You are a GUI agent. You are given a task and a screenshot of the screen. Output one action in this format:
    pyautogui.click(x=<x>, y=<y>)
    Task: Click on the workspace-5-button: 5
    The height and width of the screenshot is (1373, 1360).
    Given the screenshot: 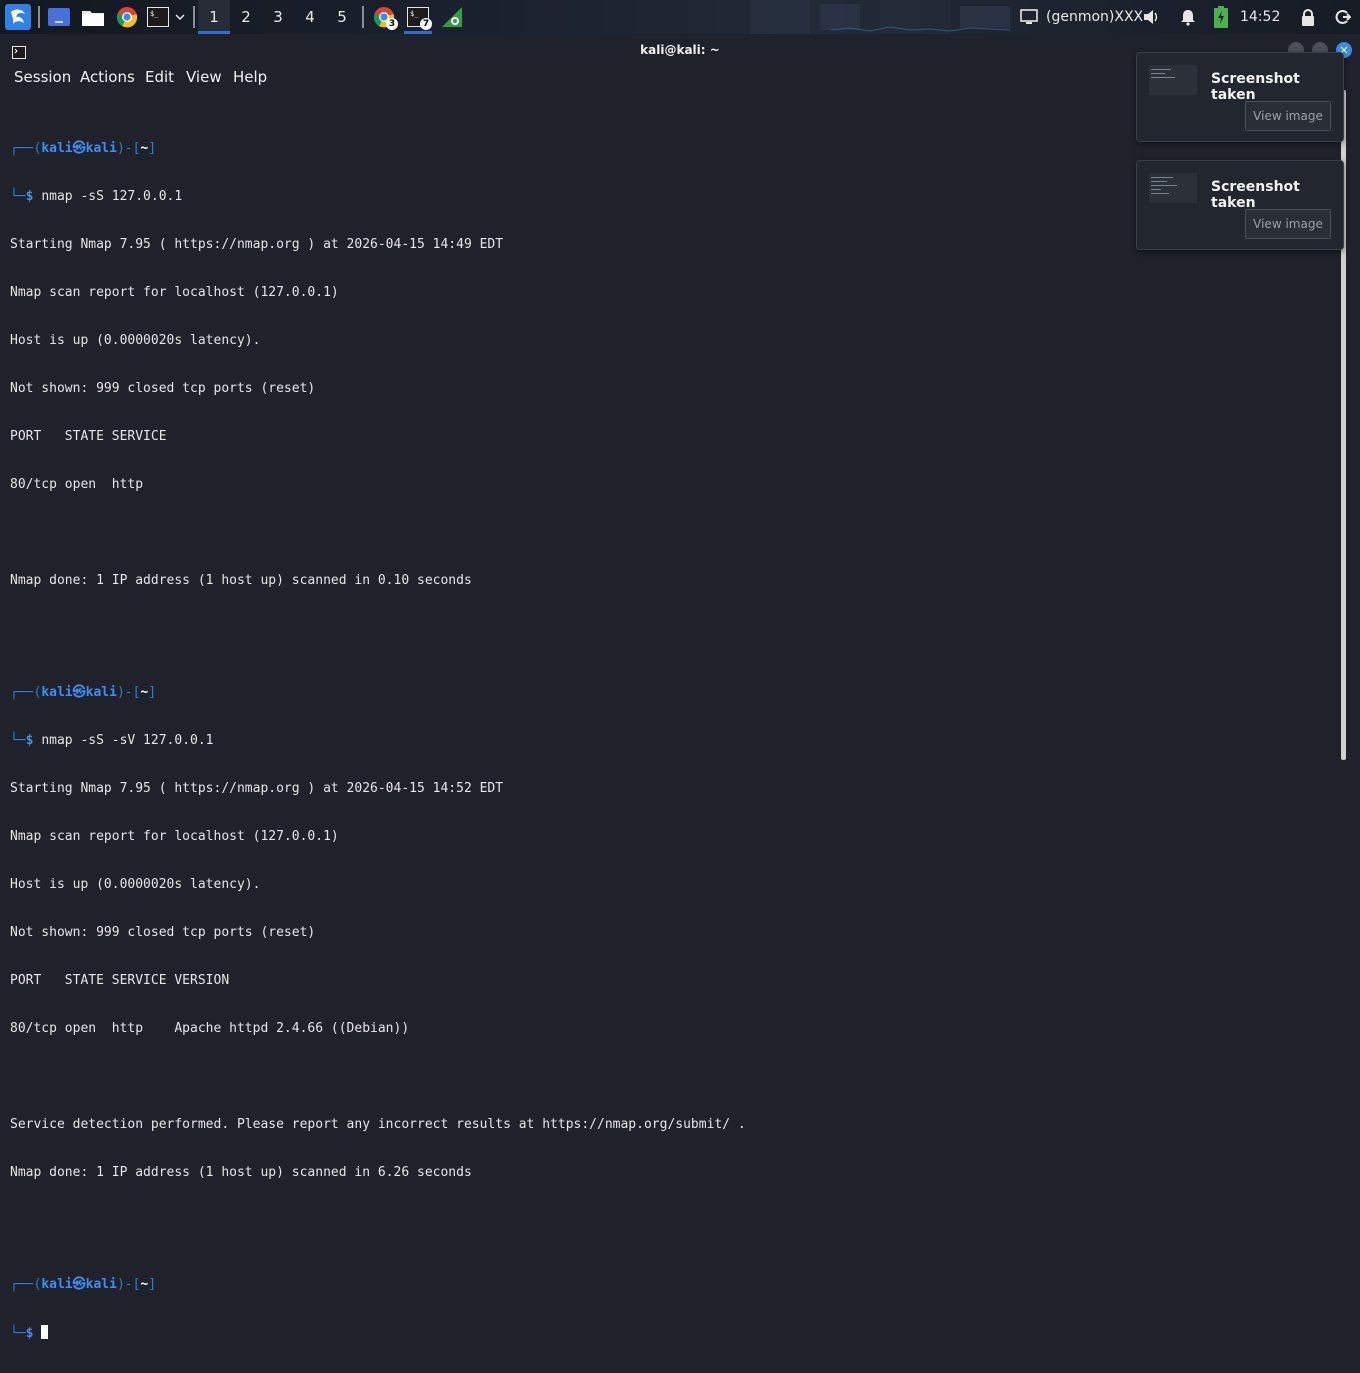 What is the action you would take?
    pyautogui.click(x=342, y=17)
    